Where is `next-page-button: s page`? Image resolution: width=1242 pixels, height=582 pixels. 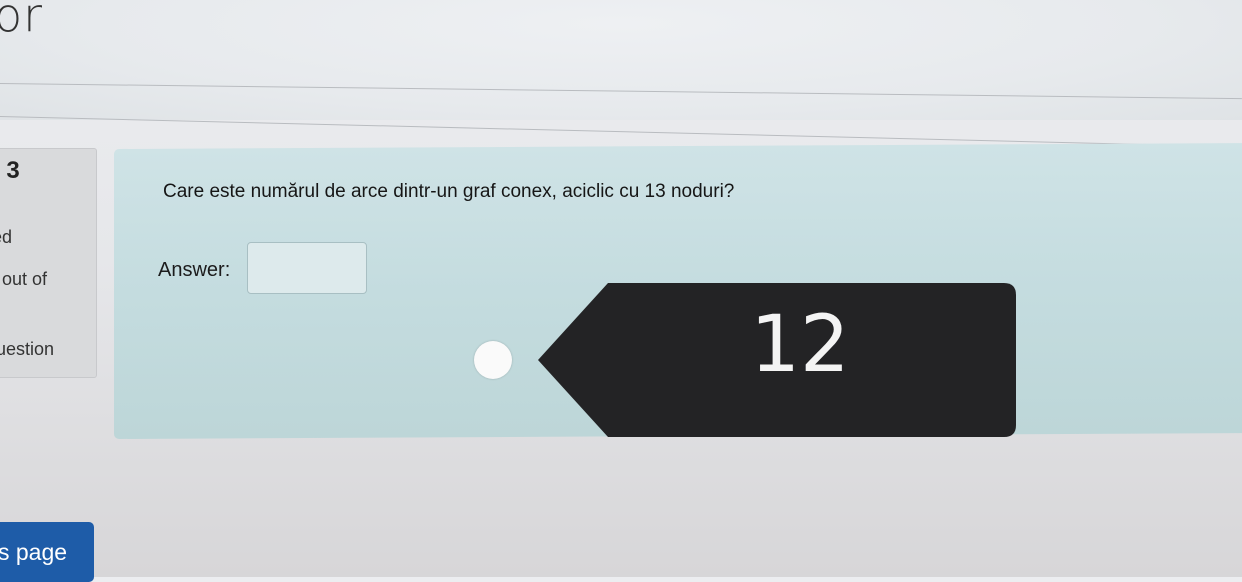 next-page-button: s page is located at coordinates (47, 552).